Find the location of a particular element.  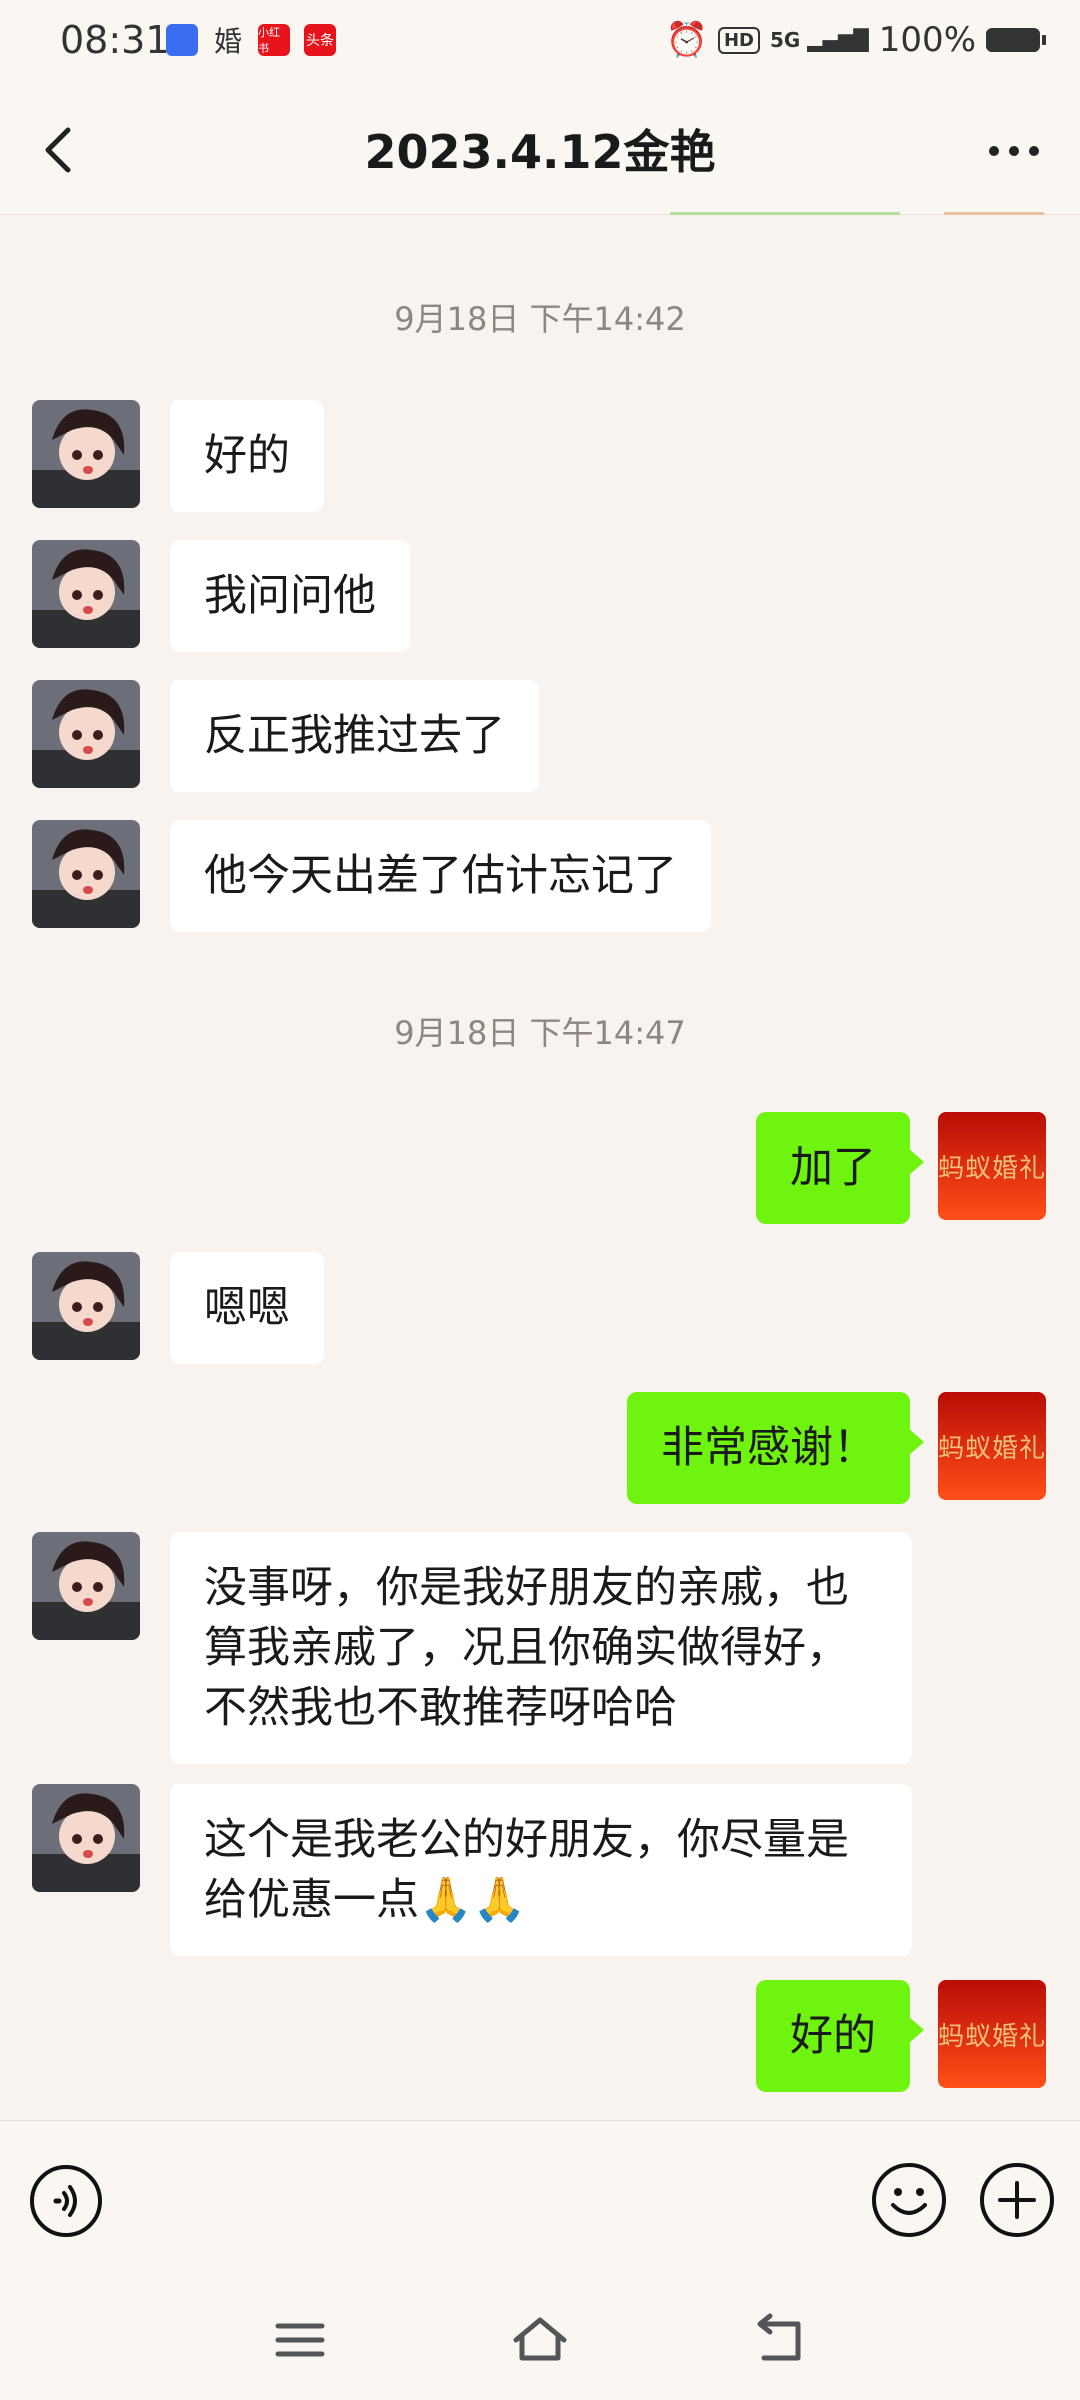

battery-icon is located at coordinates (1016, 40).